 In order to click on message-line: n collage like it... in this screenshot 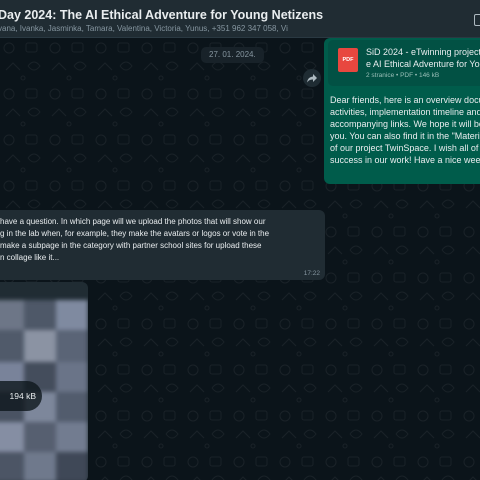, I will do `click(30, 257)`.